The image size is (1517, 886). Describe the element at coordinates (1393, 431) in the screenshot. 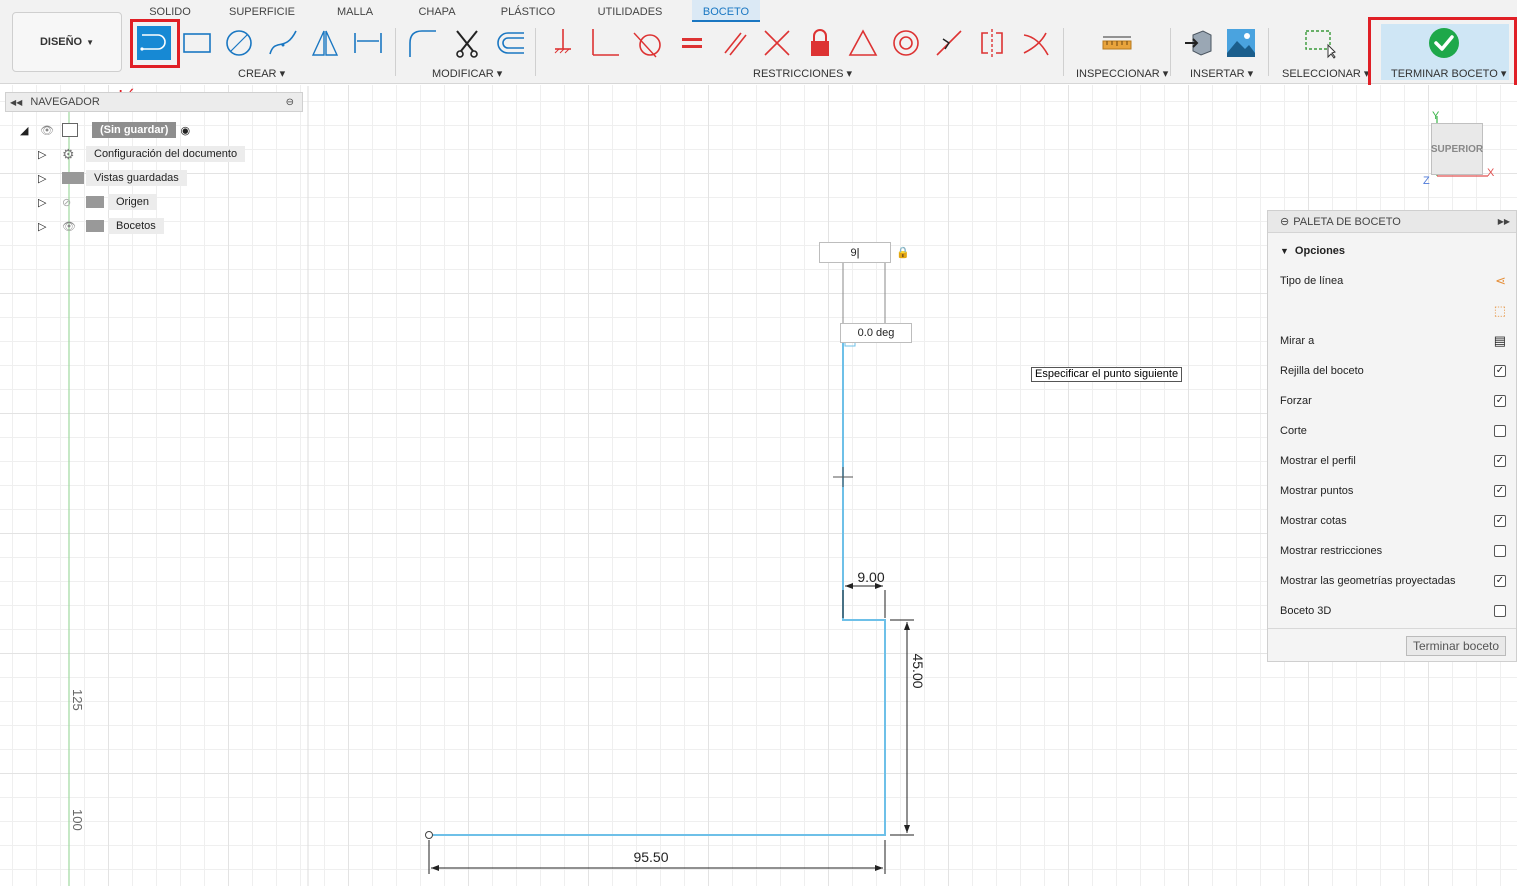

I see `palette-row-slice: Corte` at that location.